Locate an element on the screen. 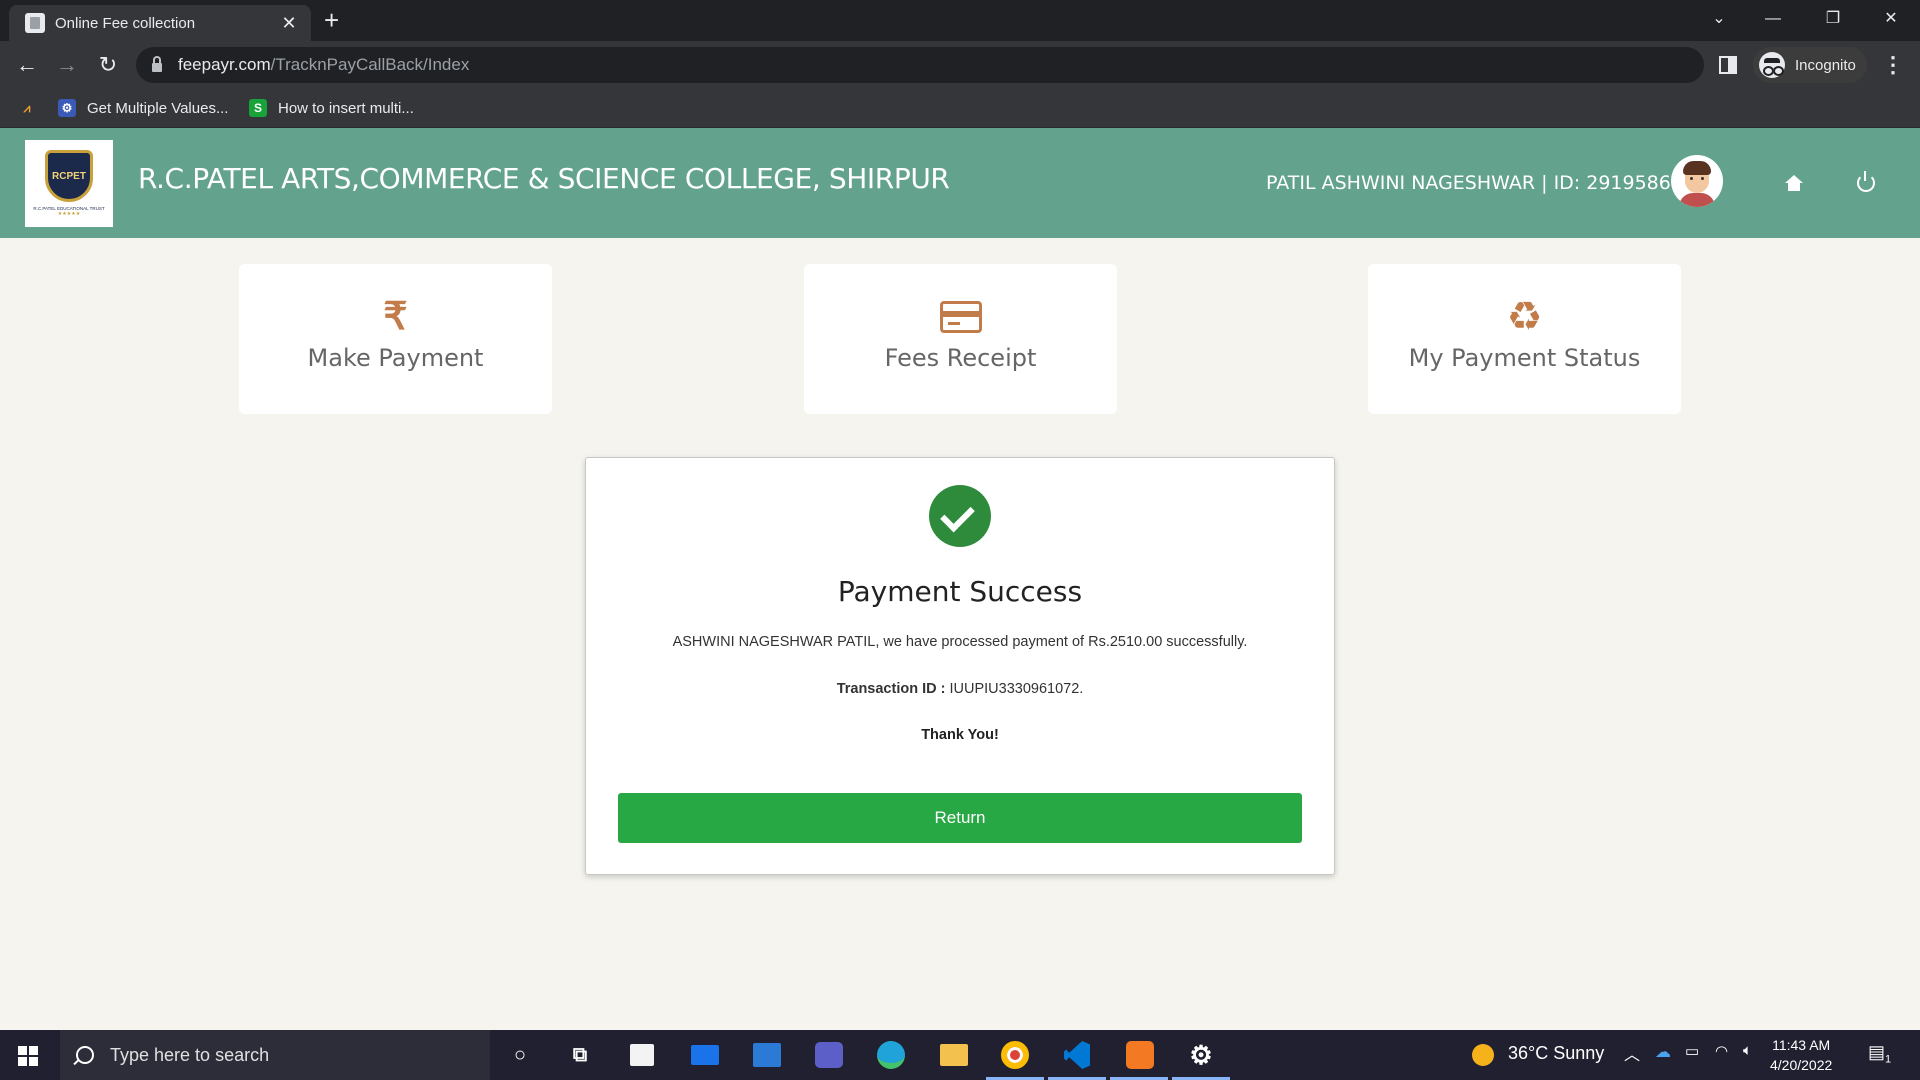  address-bar: feepayr.com/TracknPayCallBack/Index ☆ is located at coordinates (978, 65).